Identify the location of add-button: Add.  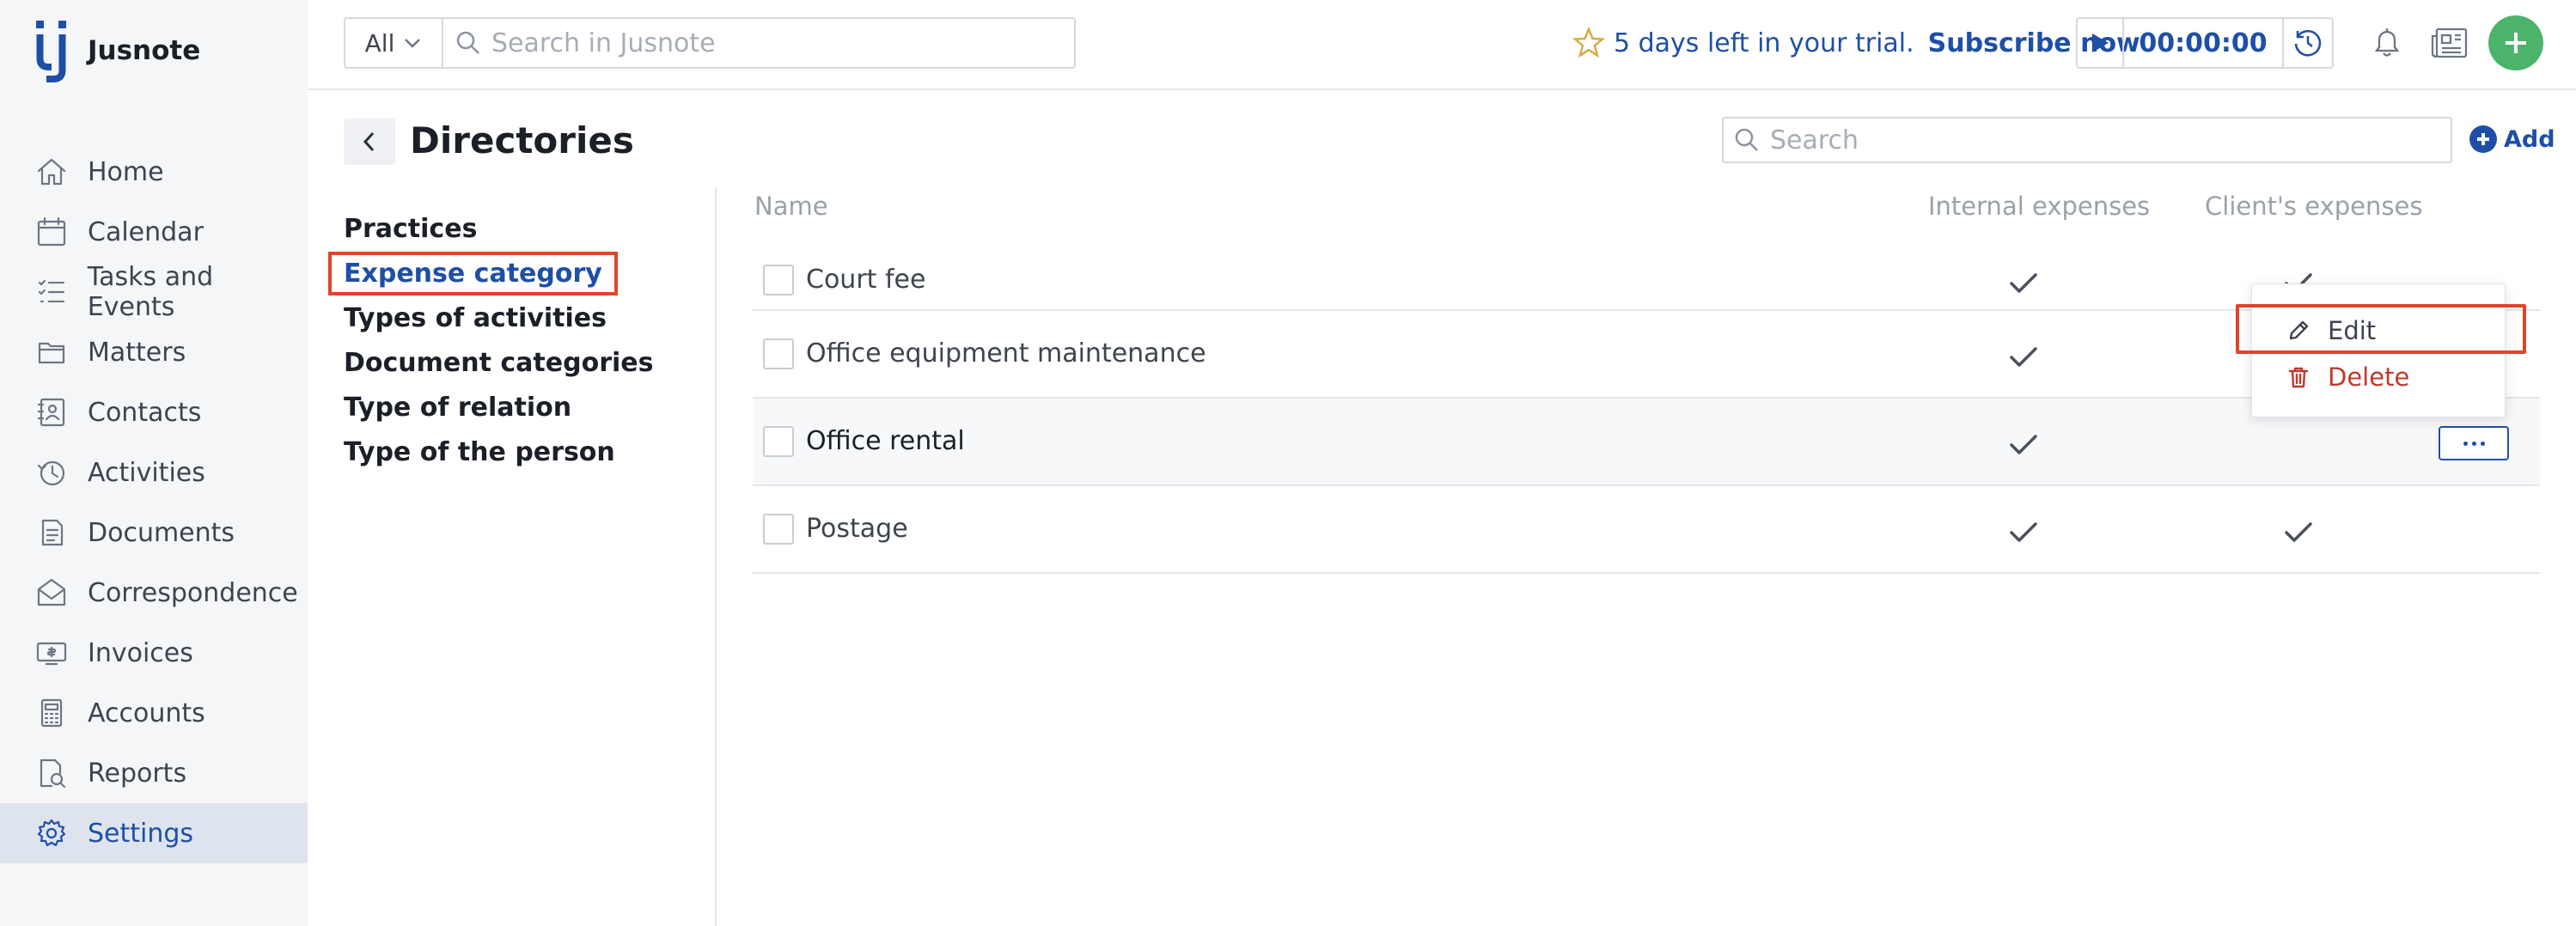
(2512, 139).